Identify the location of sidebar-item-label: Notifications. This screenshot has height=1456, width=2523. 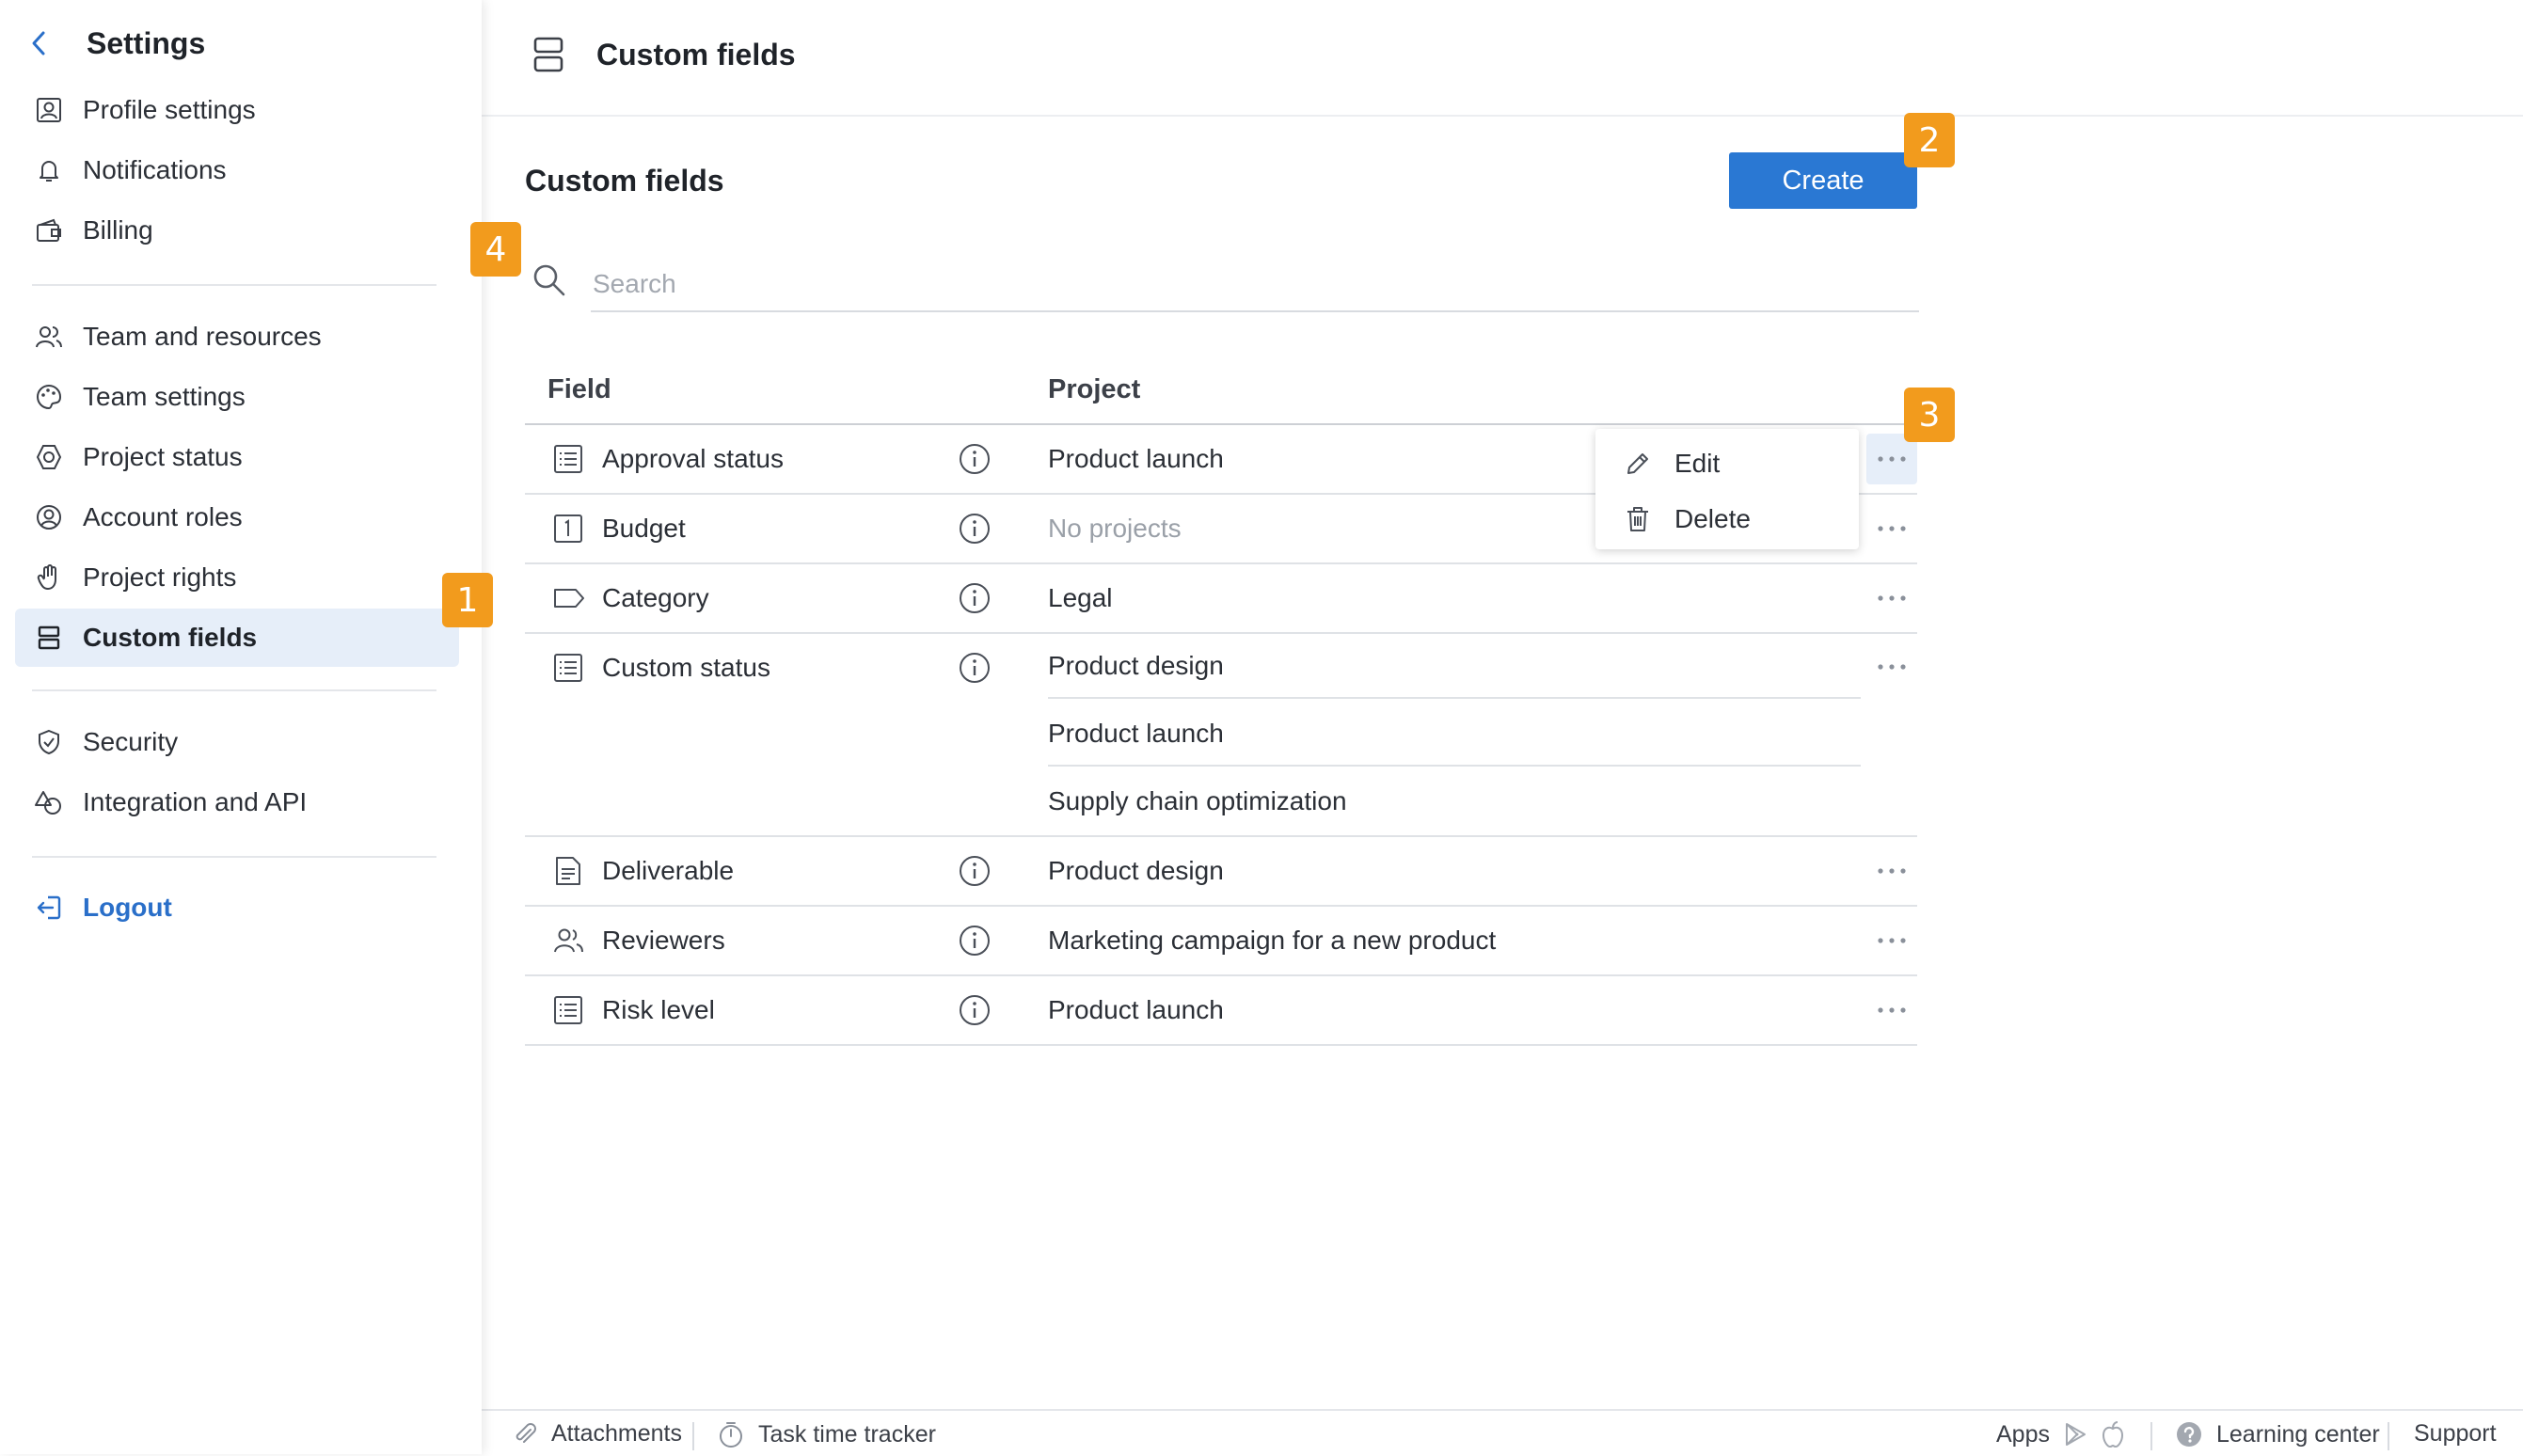
(155, 169).